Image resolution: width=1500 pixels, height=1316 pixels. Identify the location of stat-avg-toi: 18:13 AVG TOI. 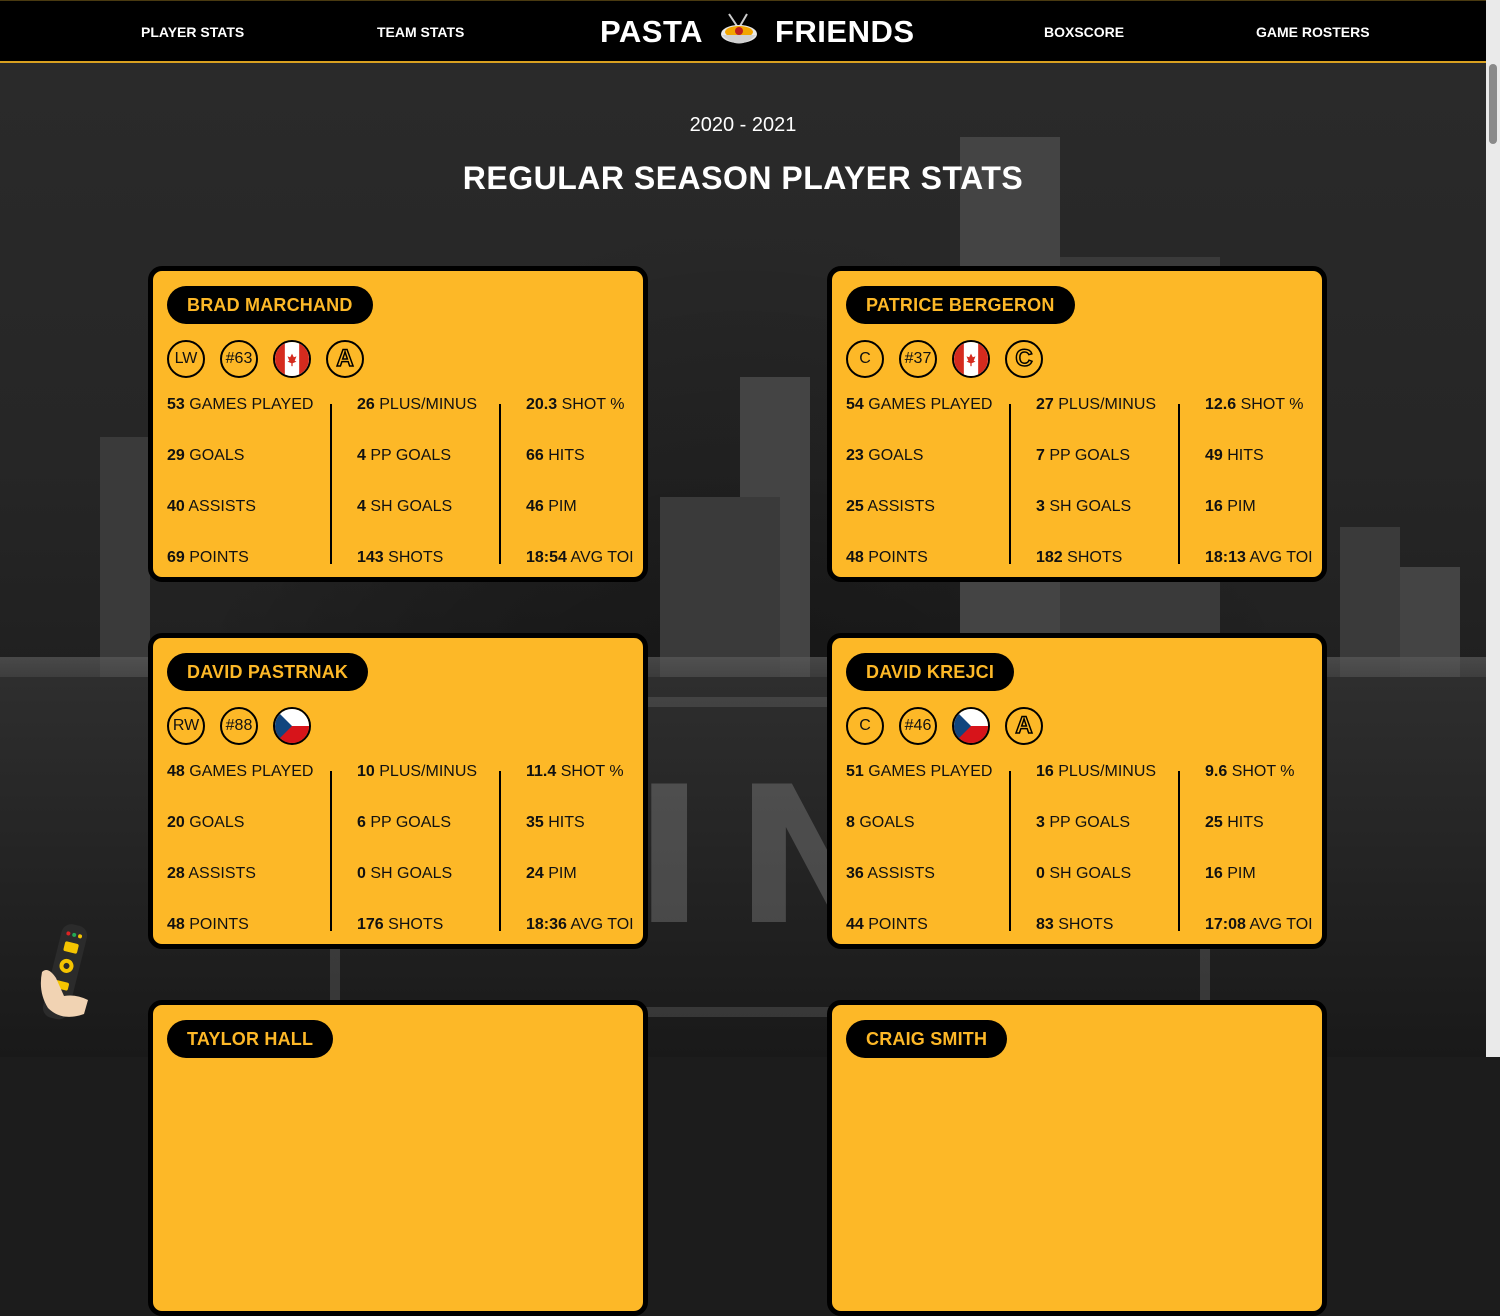
(1259, 557).